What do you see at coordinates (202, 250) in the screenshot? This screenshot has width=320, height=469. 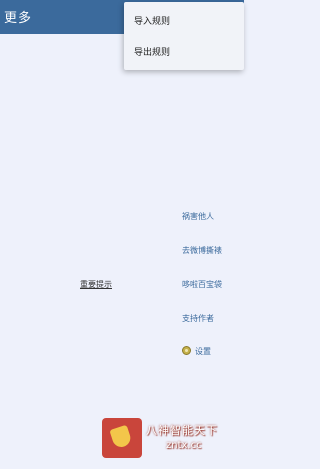 I see `weibo-link: 去微博撕裱` at bounding box center [202, 250].